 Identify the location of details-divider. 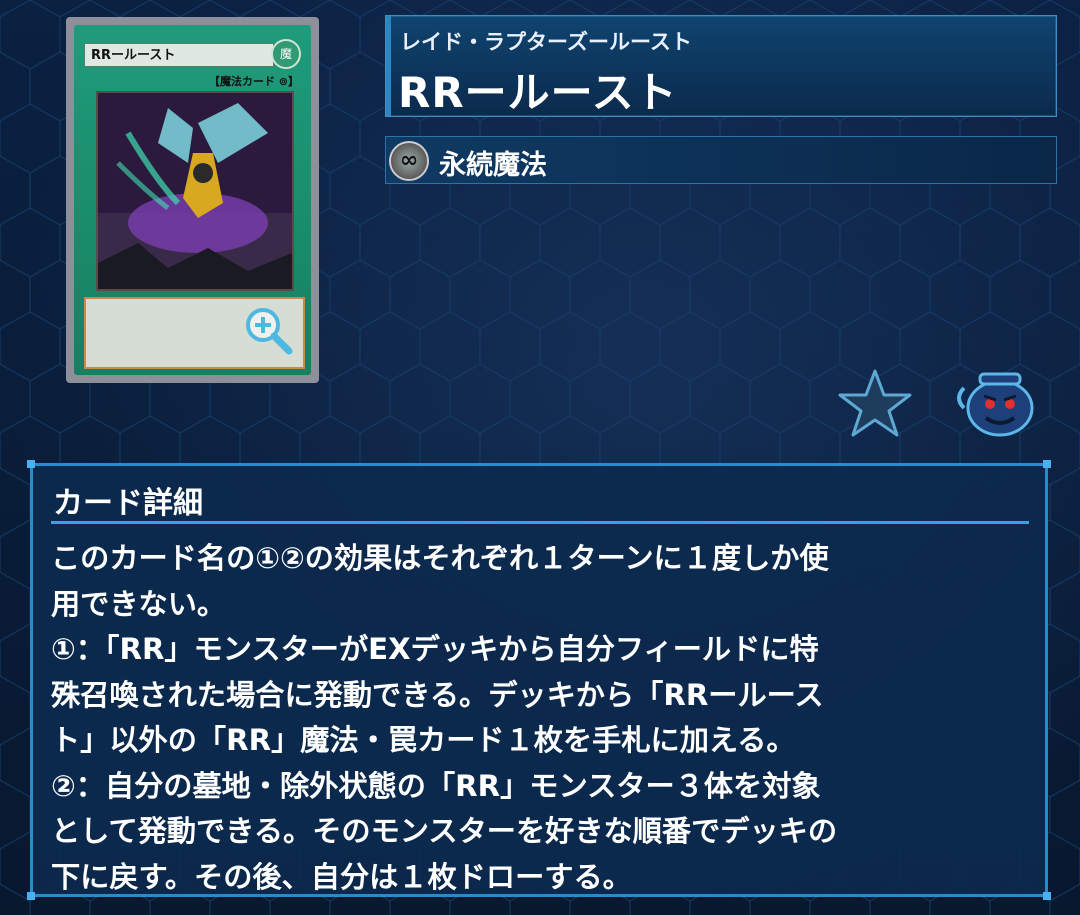
(540, 522).